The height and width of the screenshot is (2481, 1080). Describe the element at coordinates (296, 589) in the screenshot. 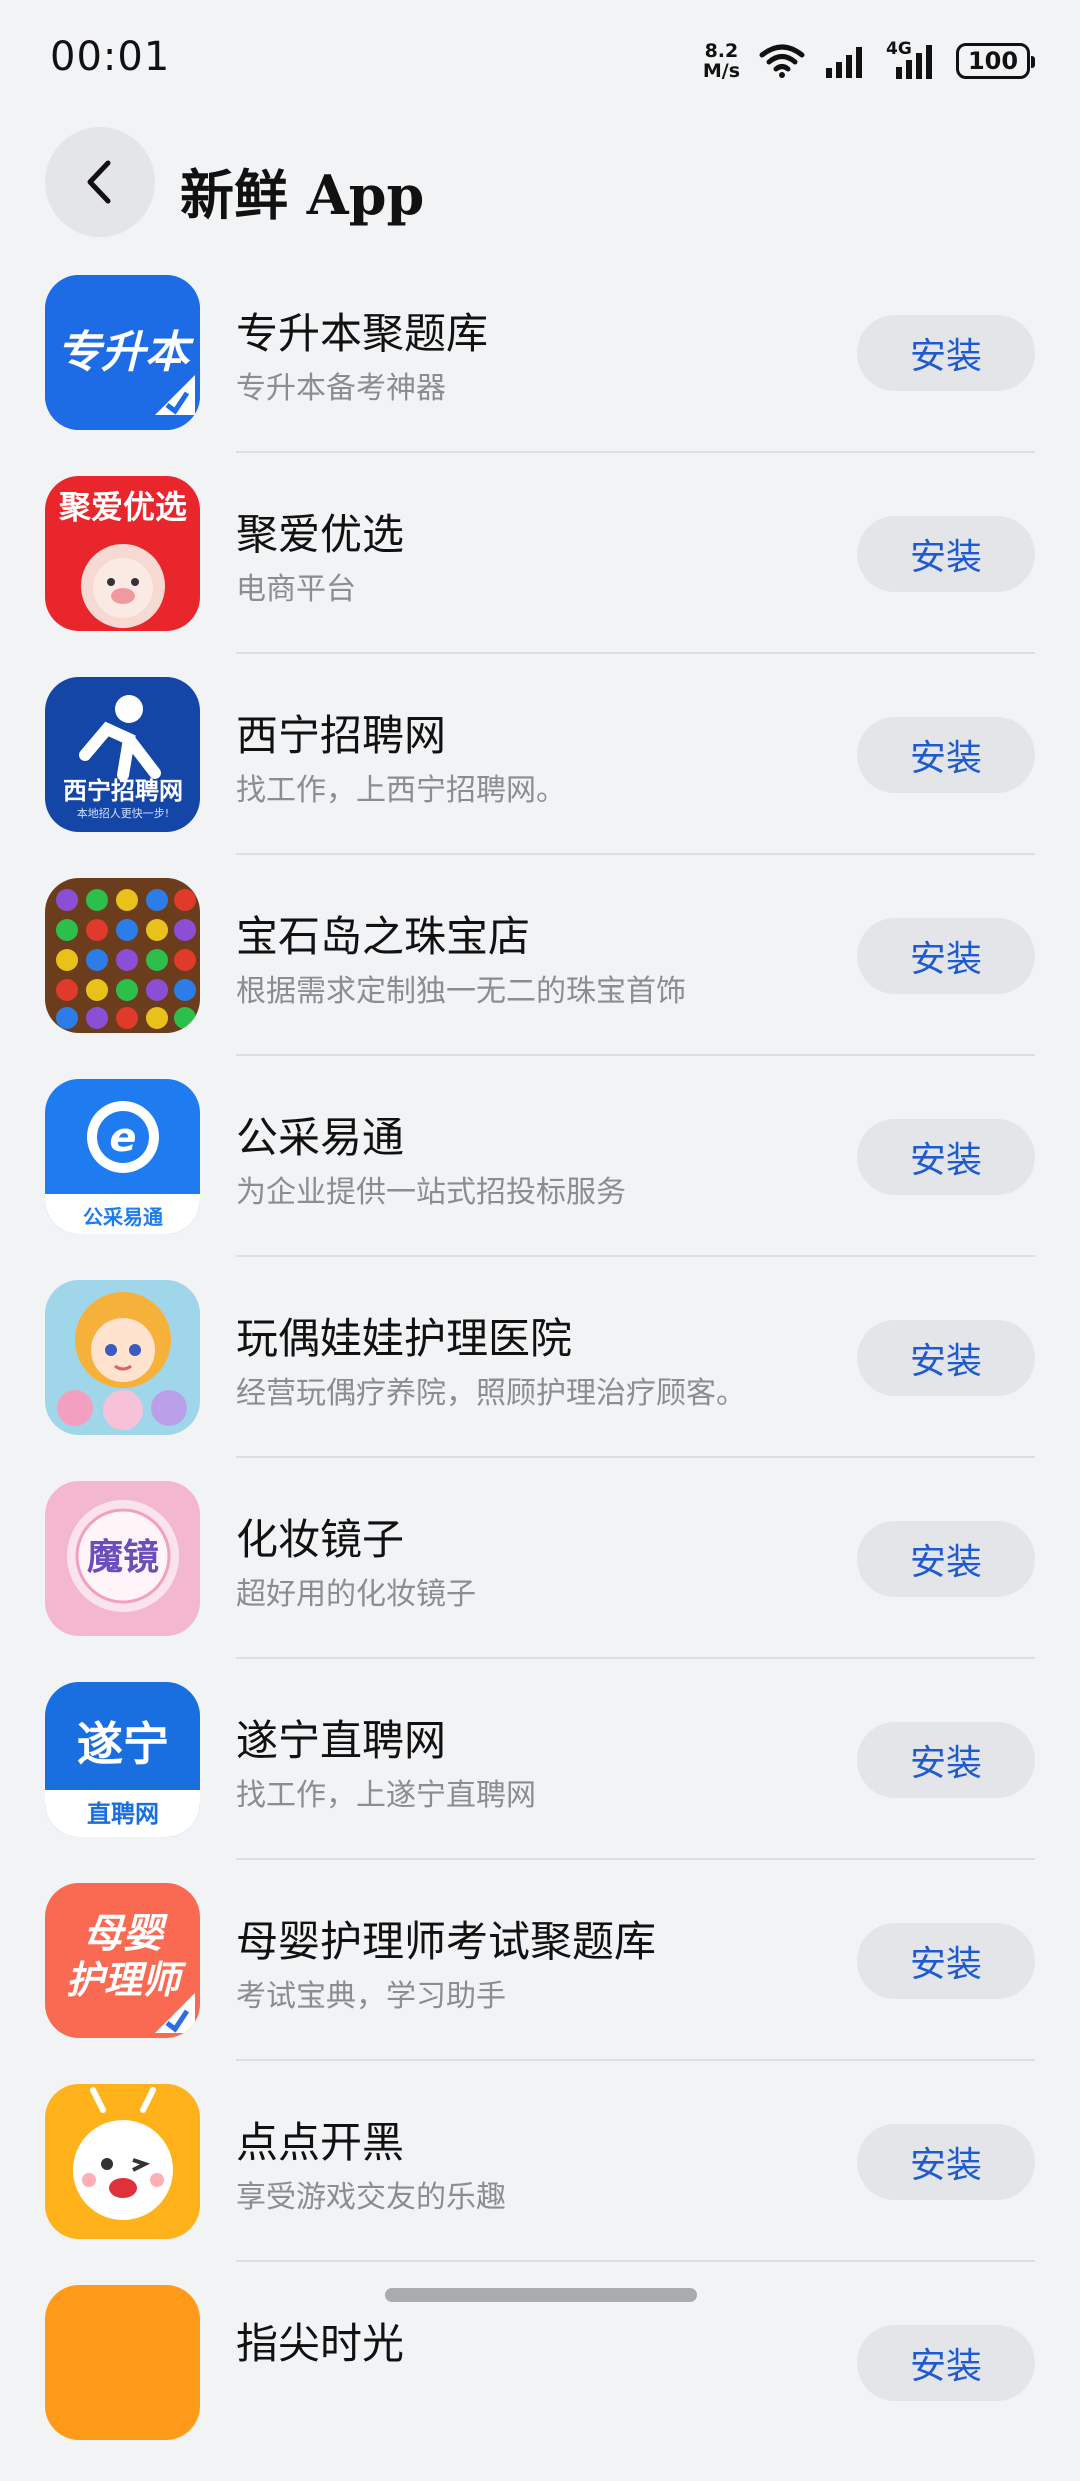

I see `app-description: 电商平台` at that location.